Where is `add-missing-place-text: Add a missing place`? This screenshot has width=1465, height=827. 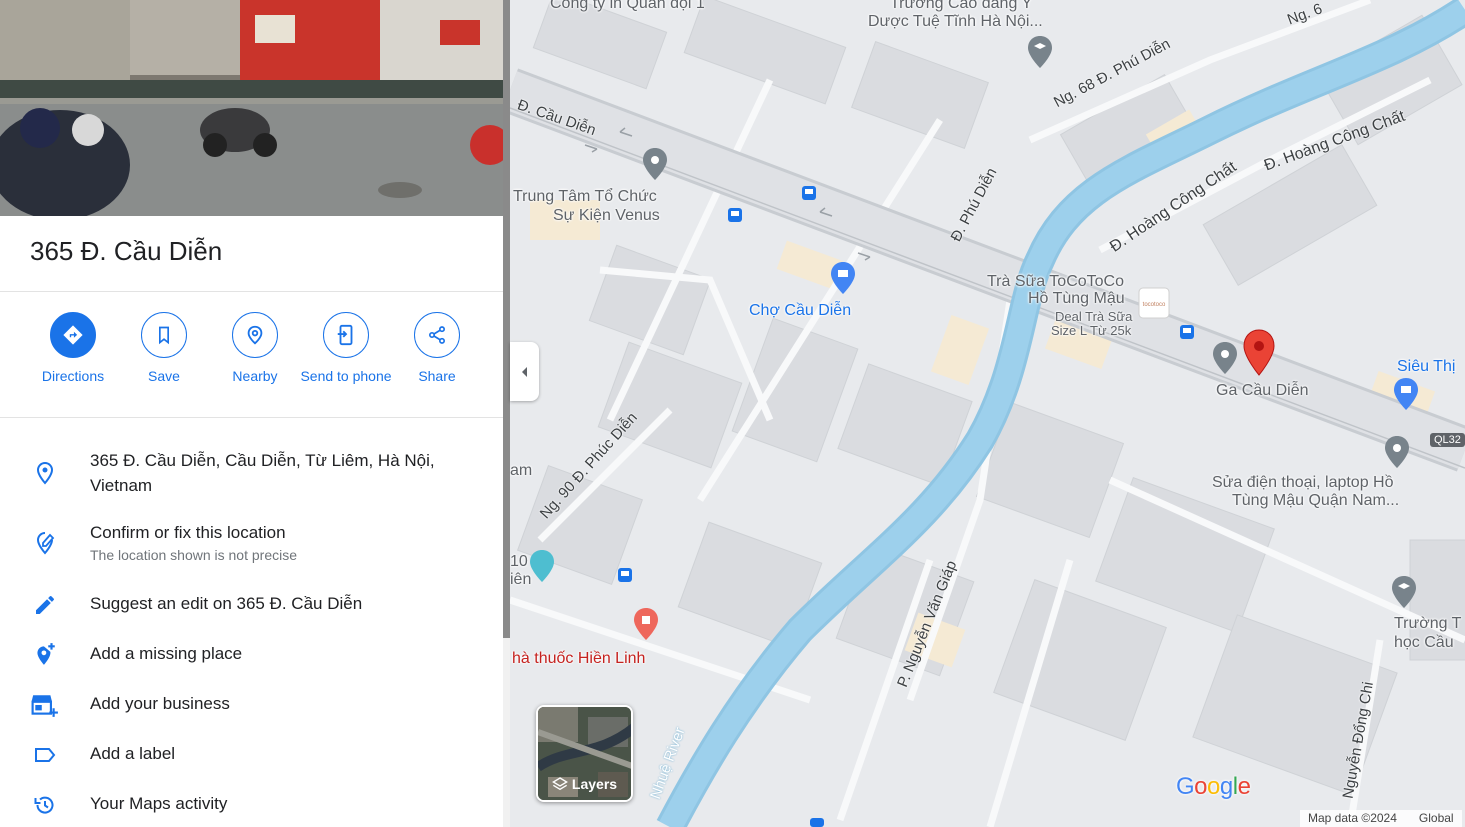 add-missing-place-text: Add a missing place is located at coordinates (166, 653).